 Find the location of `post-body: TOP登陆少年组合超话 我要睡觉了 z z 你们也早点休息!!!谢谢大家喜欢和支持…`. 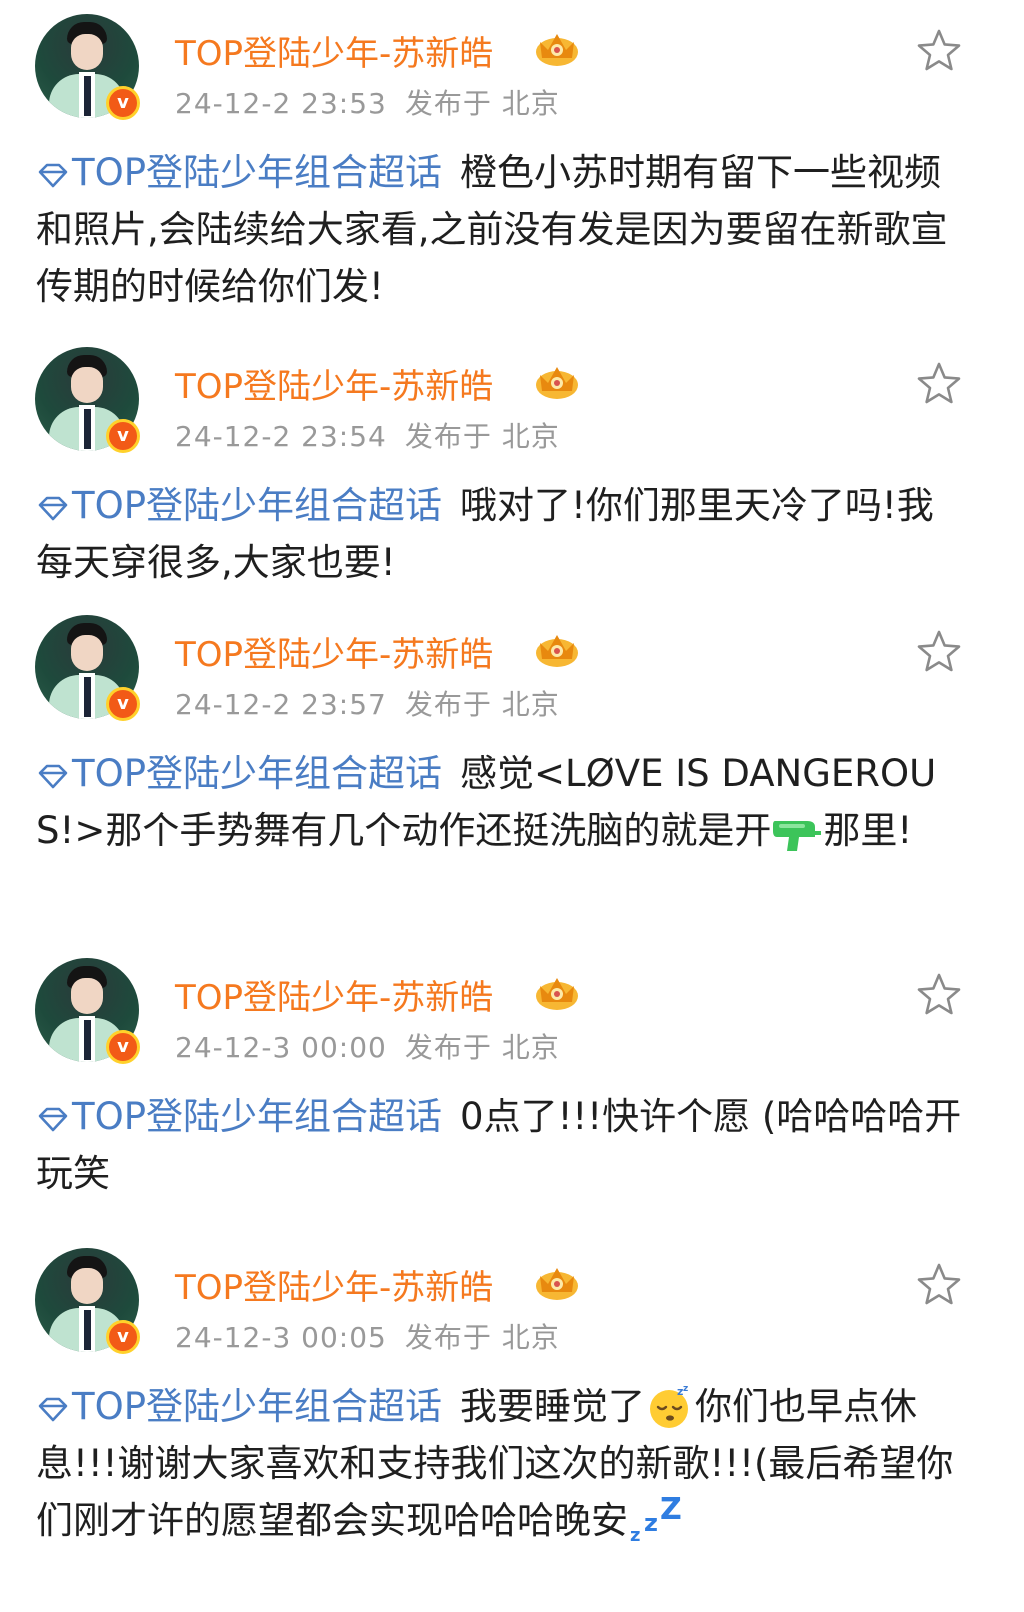

post-body: TOP登陆少年组合超话 我要睡觉了 z z 你们也早点休息!!!谢谢大家喜欢和支持… is located at coordinates (501, 1463).